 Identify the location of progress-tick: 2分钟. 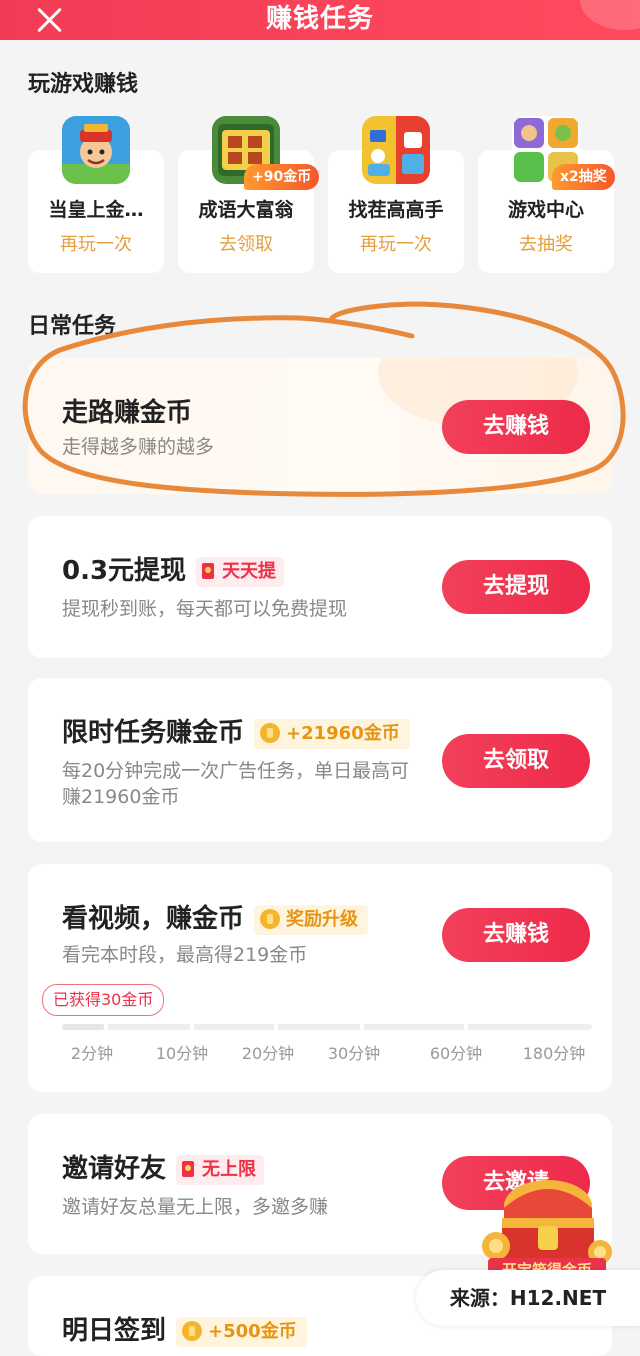
(92, 1053).